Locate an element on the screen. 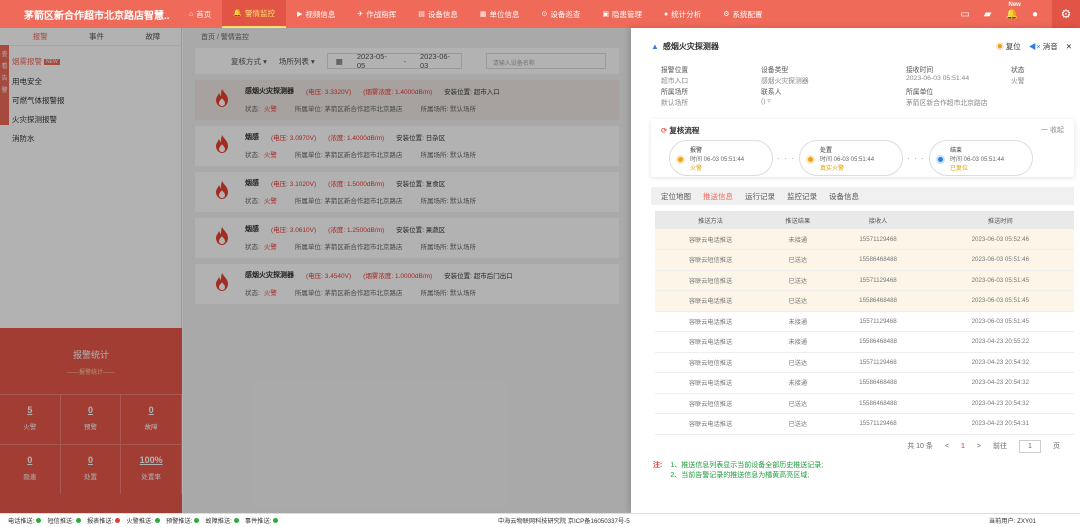 Image resolution: width=1080 pixels, height=527 pixels. nav-item-0: ⌂ 首页 is located at coordinates (200, 14).